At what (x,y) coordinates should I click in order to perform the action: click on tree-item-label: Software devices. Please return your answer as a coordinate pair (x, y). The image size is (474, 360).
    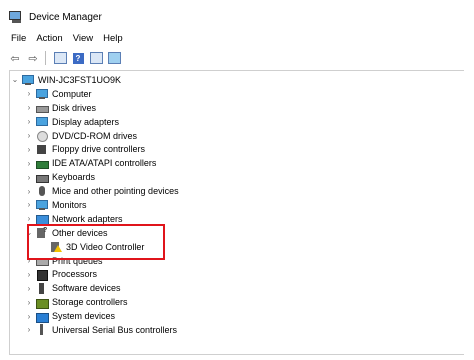
    Looking at the image, I should click on (86, 288).